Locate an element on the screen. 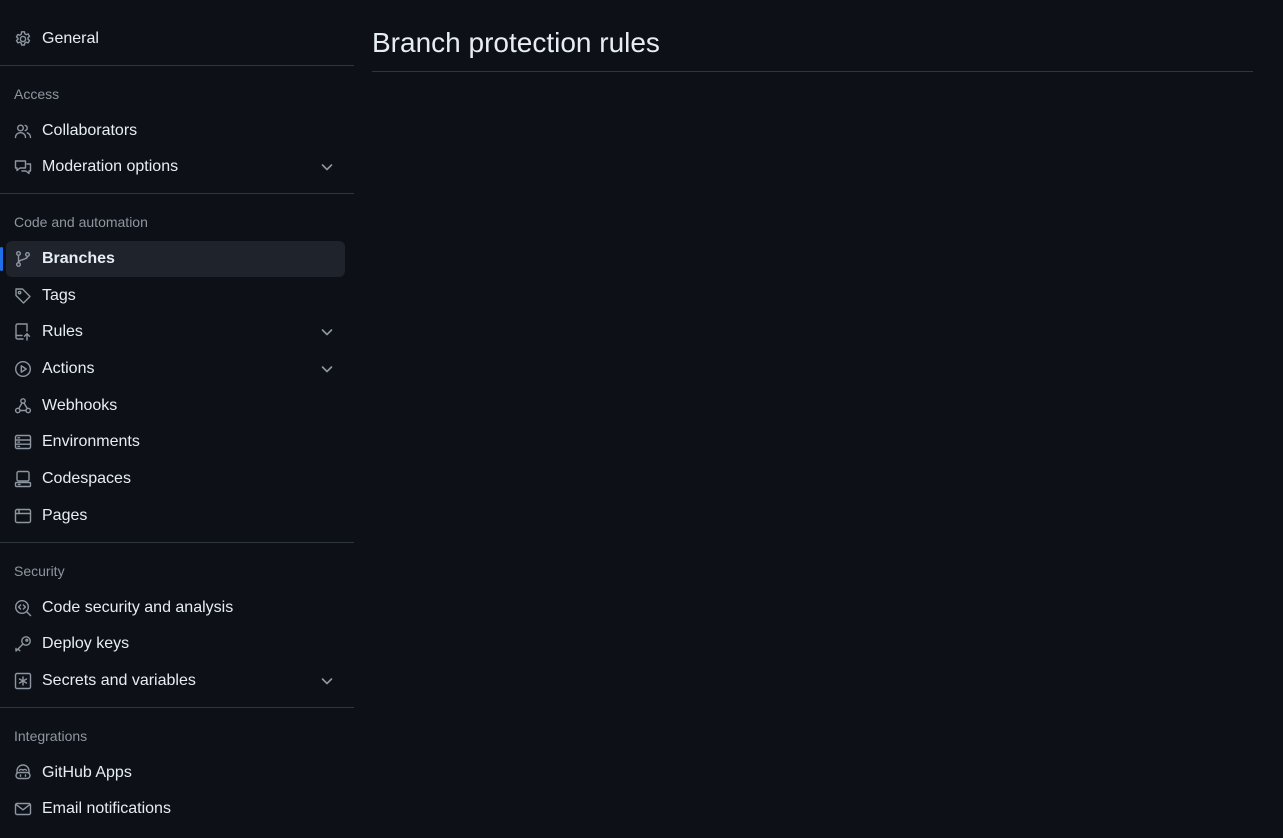 This screenshot has width=1283, height=838. webhook-icon is located at coordinates (23, 406).